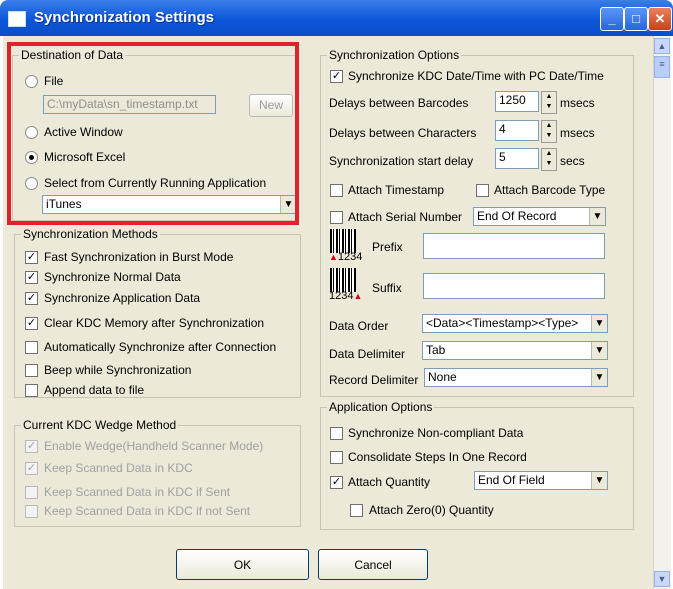 This screenshot has width=673, height=589. Describe the element at coordinates (549, 159) in the screenshot. I see `start-delay-spinner: ▲ ▼` at that location.